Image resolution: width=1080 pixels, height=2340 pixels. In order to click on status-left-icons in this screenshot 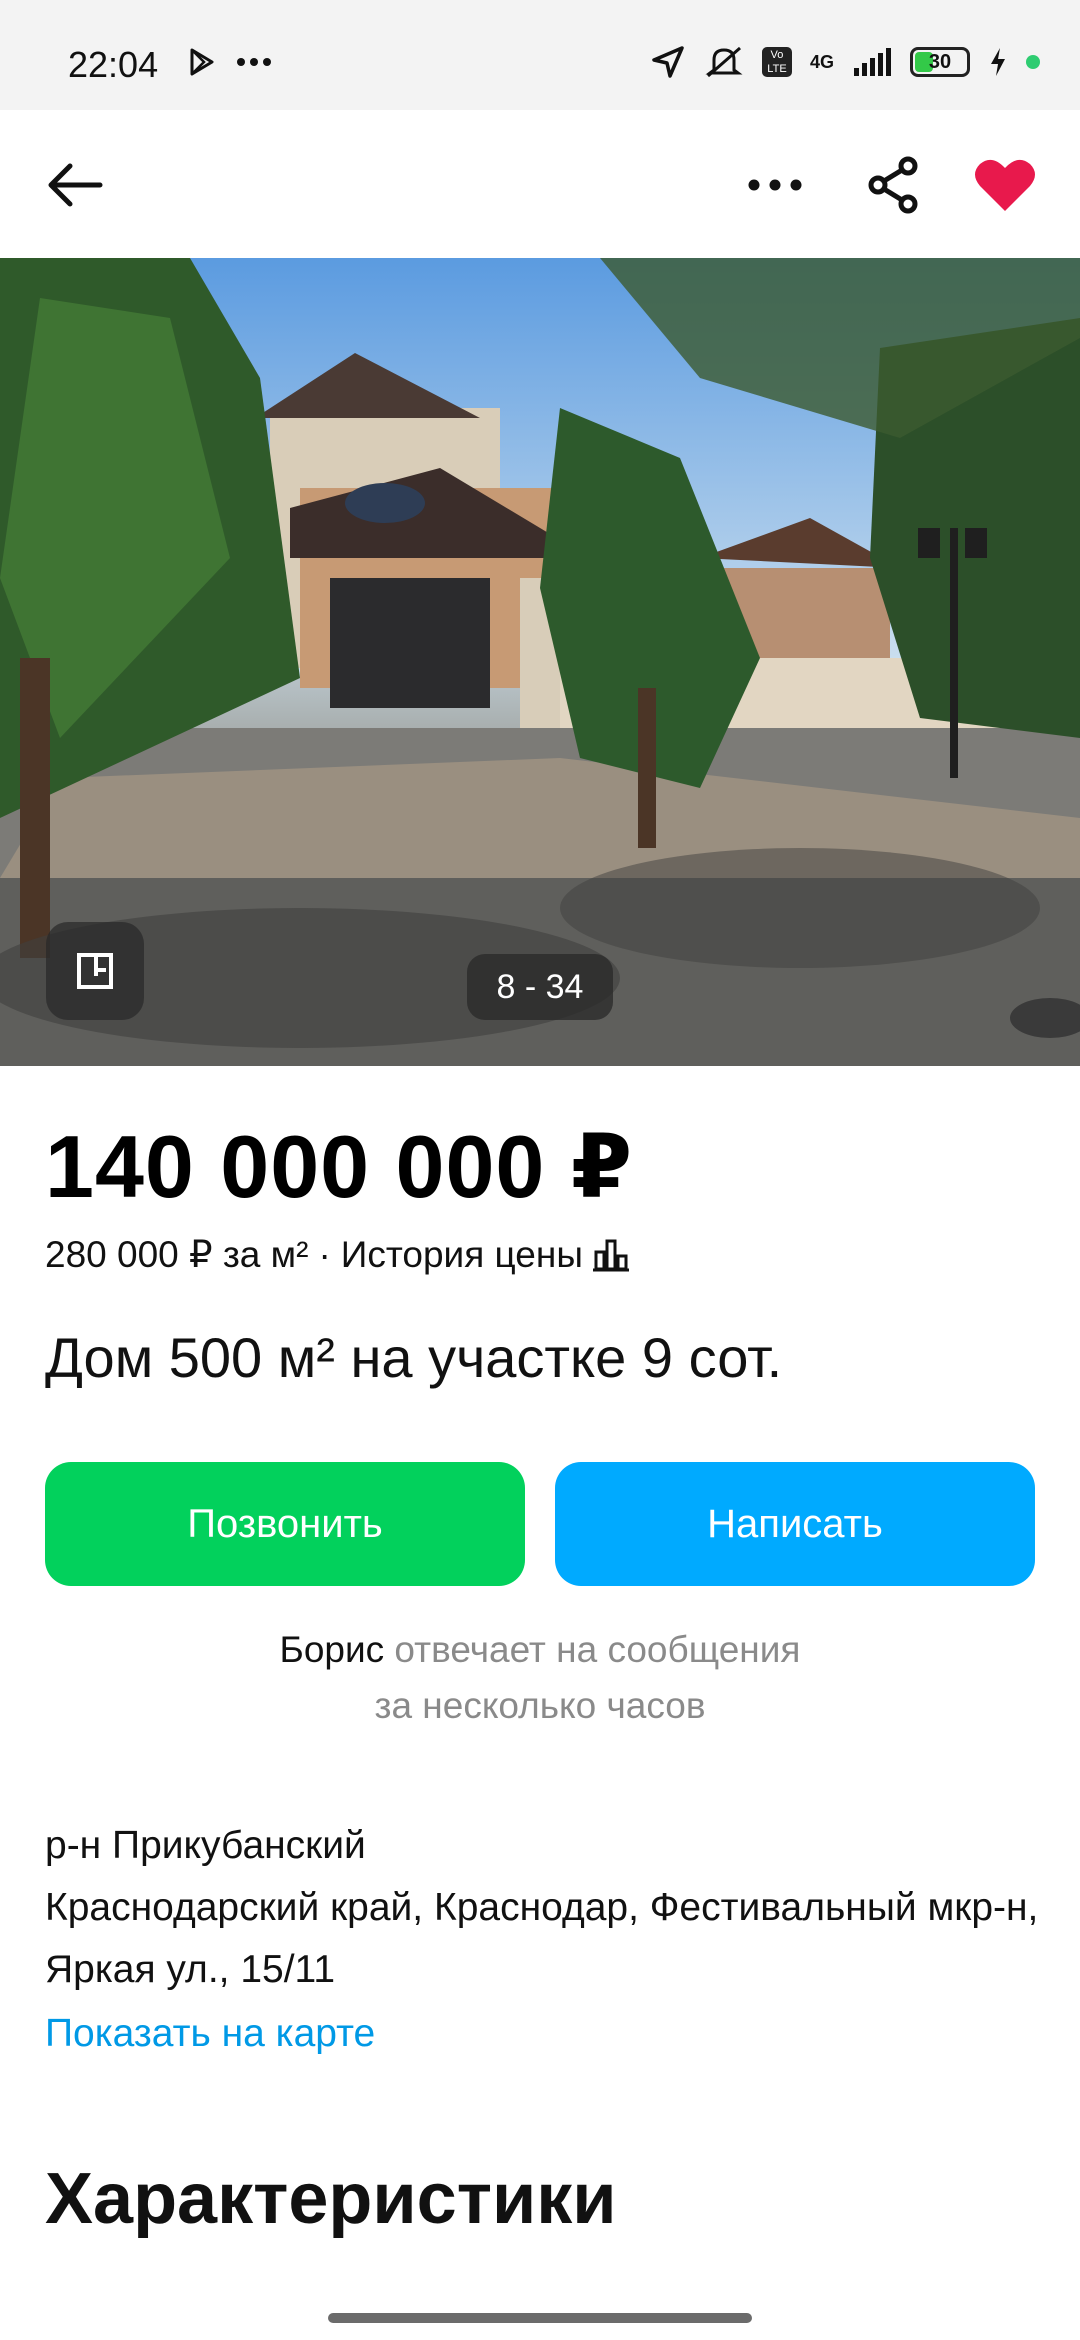, I will do `click(229, 62)`.